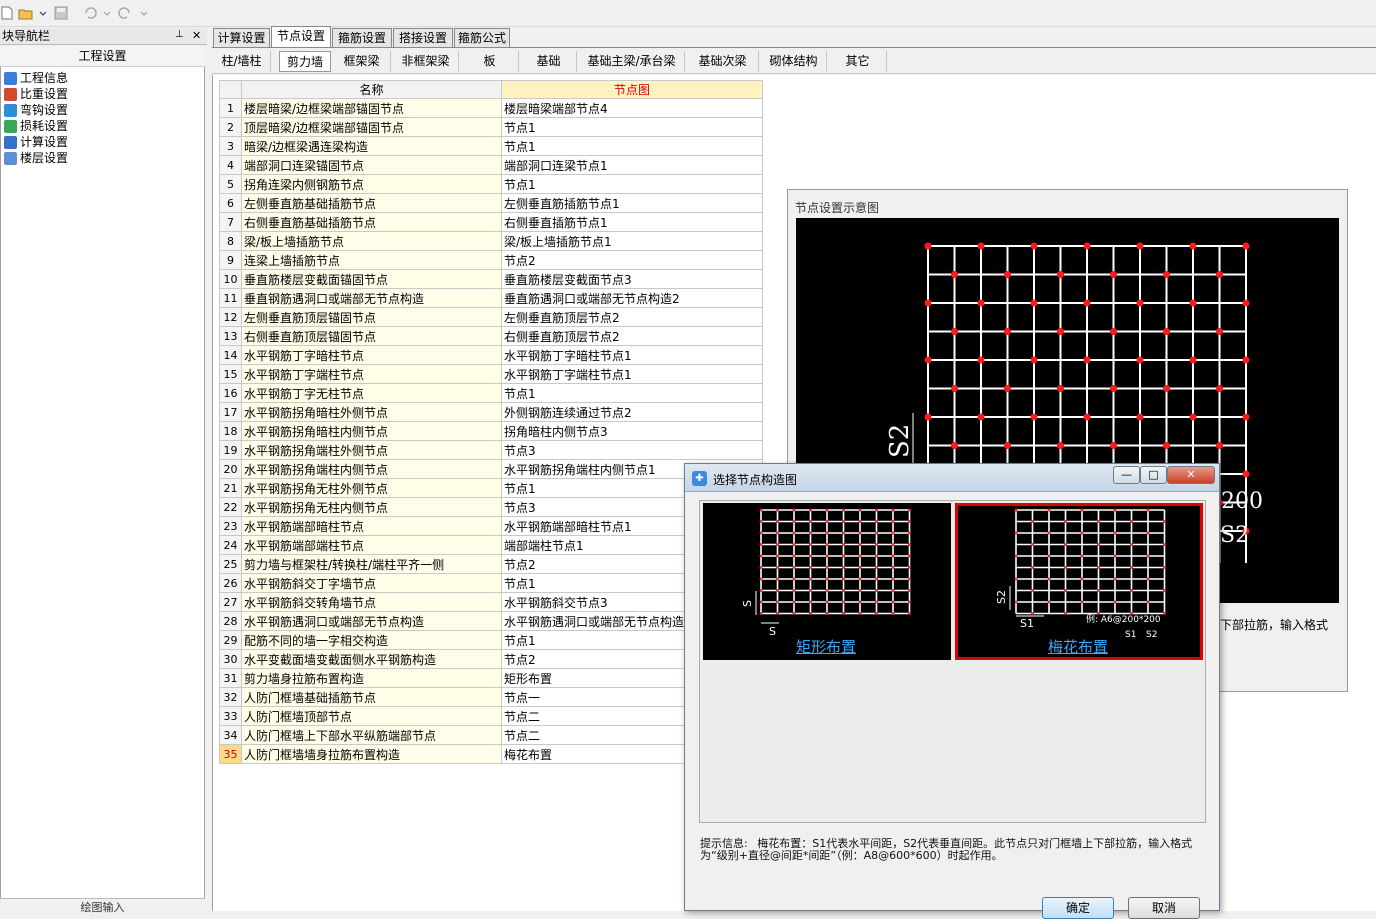 The width and height of the screenshot is (1376, 919). Describe the element at coordinates (491, 241) in the screenshot. I see `table-row: 8 梁/板上墙插筋节点 梁/板上墙插筋节点1` at that location.